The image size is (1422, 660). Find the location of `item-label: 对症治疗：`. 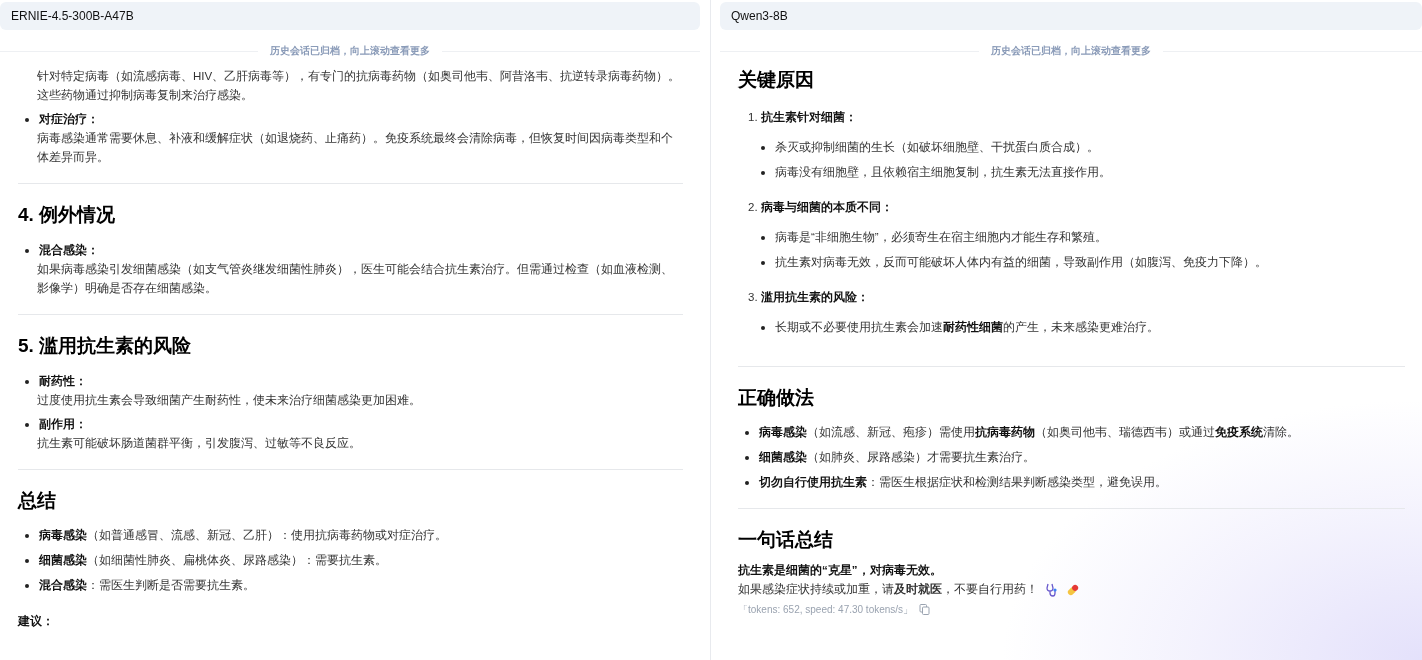

item-label: 对症治疗： is located at coordinates (69, 119).